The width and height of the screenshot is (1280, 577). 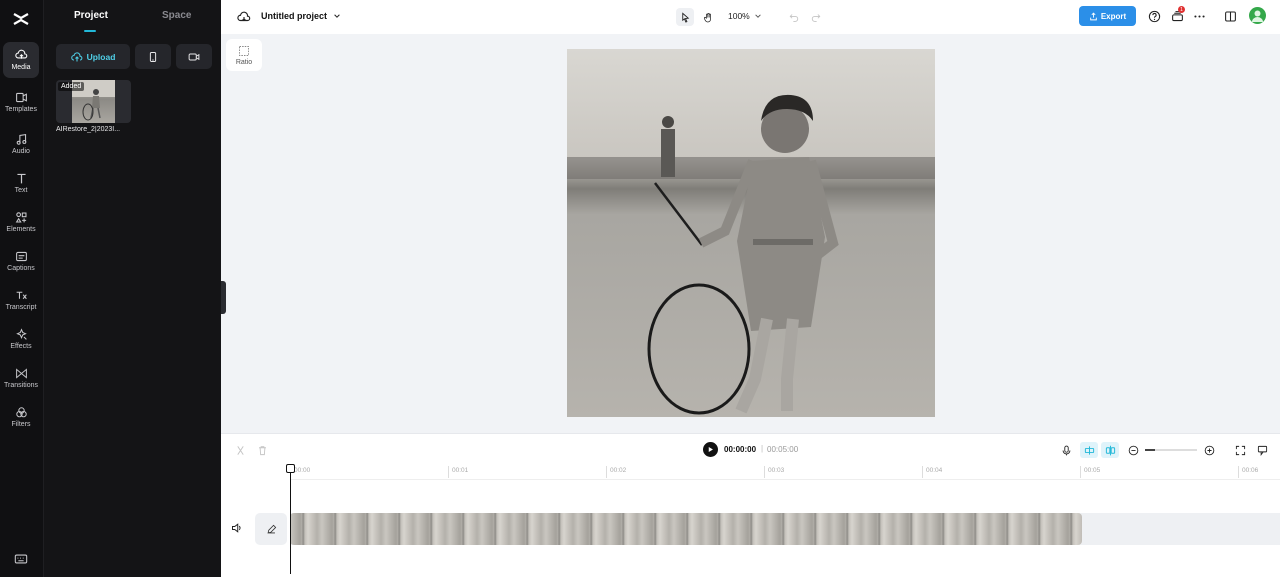 I want to click on sidebar-item-transitions: Transitions, so click(x=21, y=378).